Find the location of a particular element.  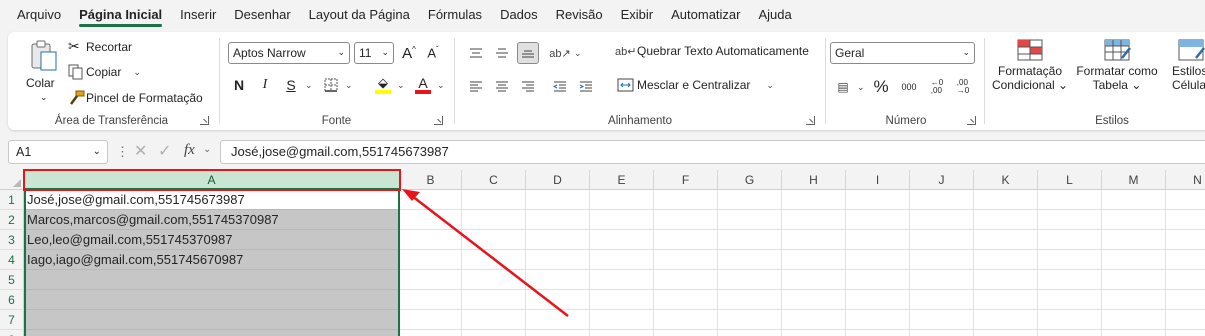

column-header-j: J is located at coordinates (942, 180).